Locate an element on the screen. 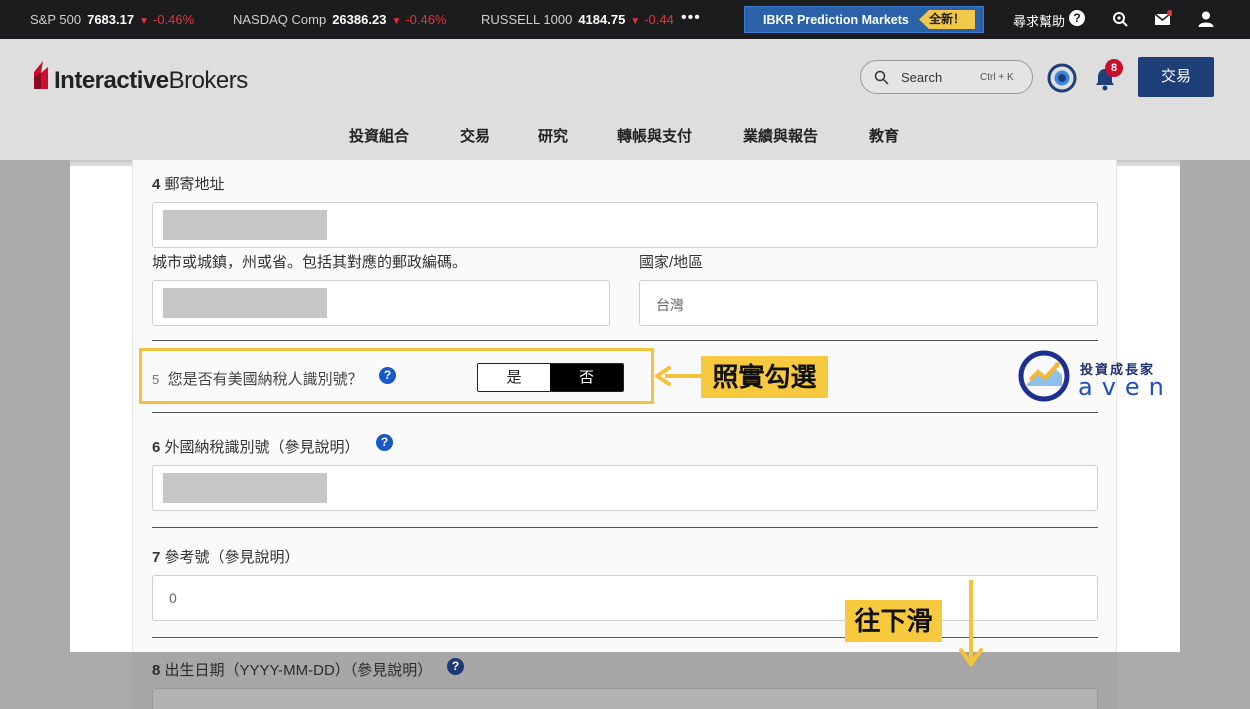 The width and height of the screenshot is (1250, 709). search-shortcut: Ctrl + K is located at coordinates (997, 77).